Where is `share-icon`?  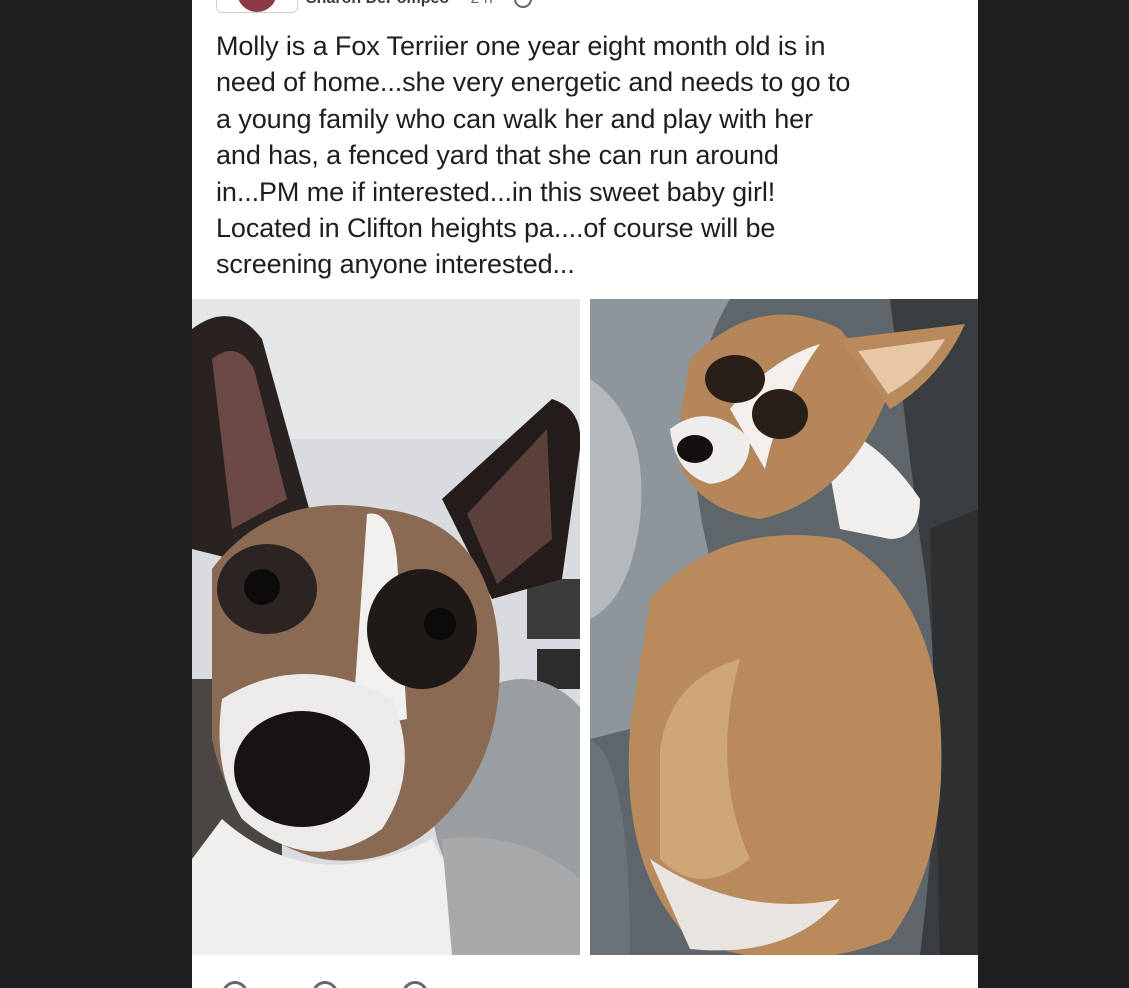
share-icon is located at coordinates (415, 984).